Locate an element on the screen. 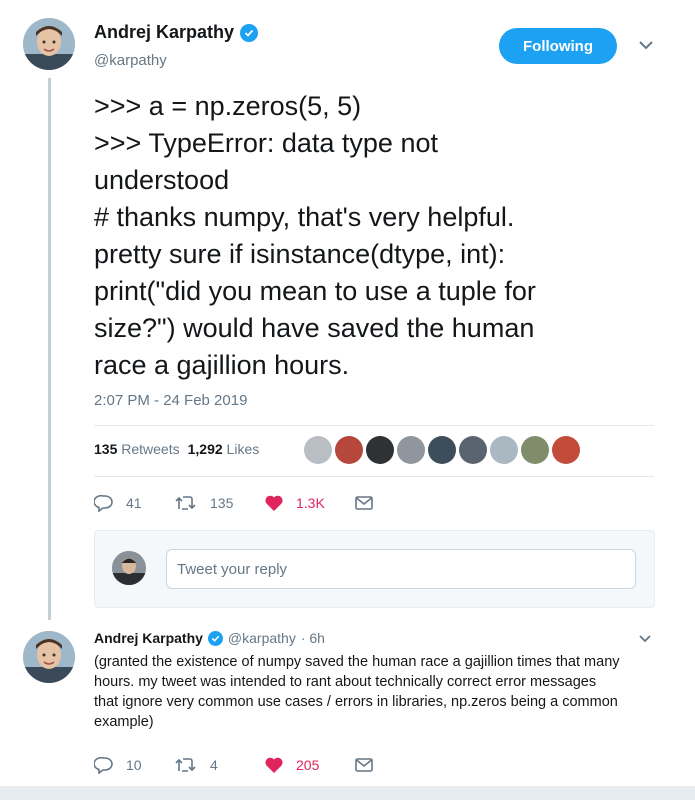 The height and width of the screenshot is (800, 695). reply-input: Tweet your reply is located at coordinates (401, 569).